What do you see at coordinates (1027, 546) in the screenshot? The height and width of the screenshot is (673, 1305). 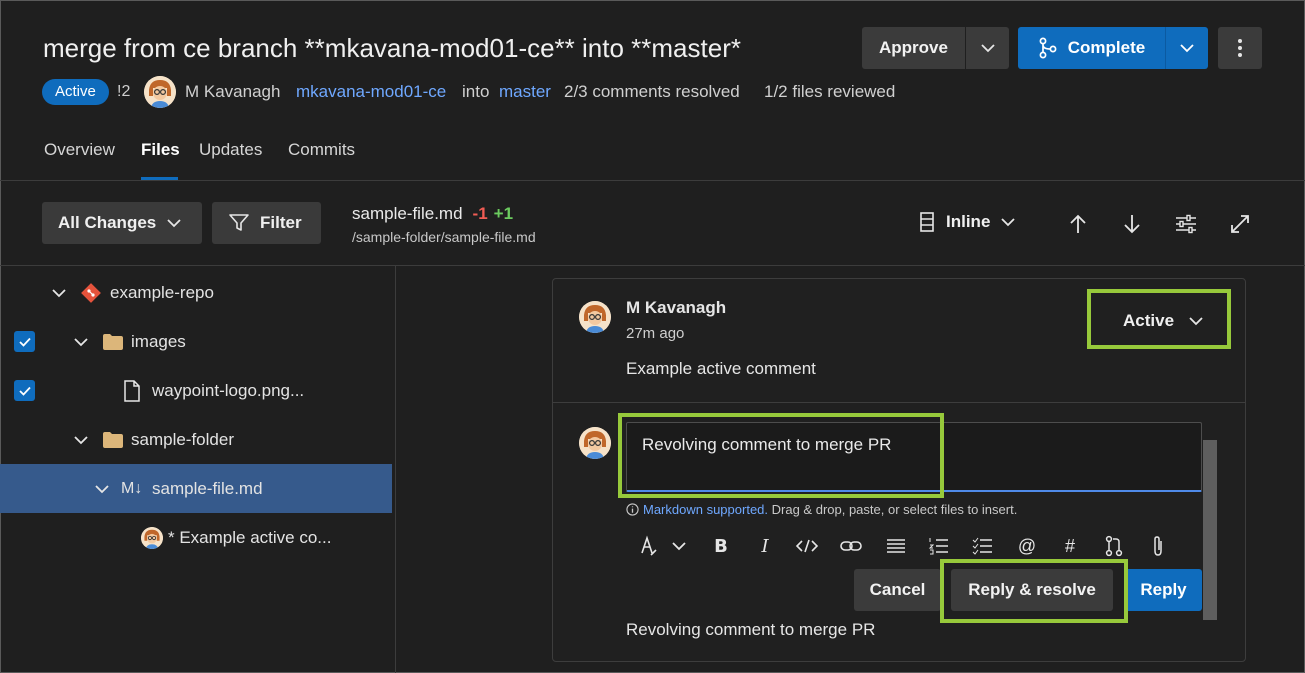 I see `mention-icon: @` at bounding box center [1027, 546].